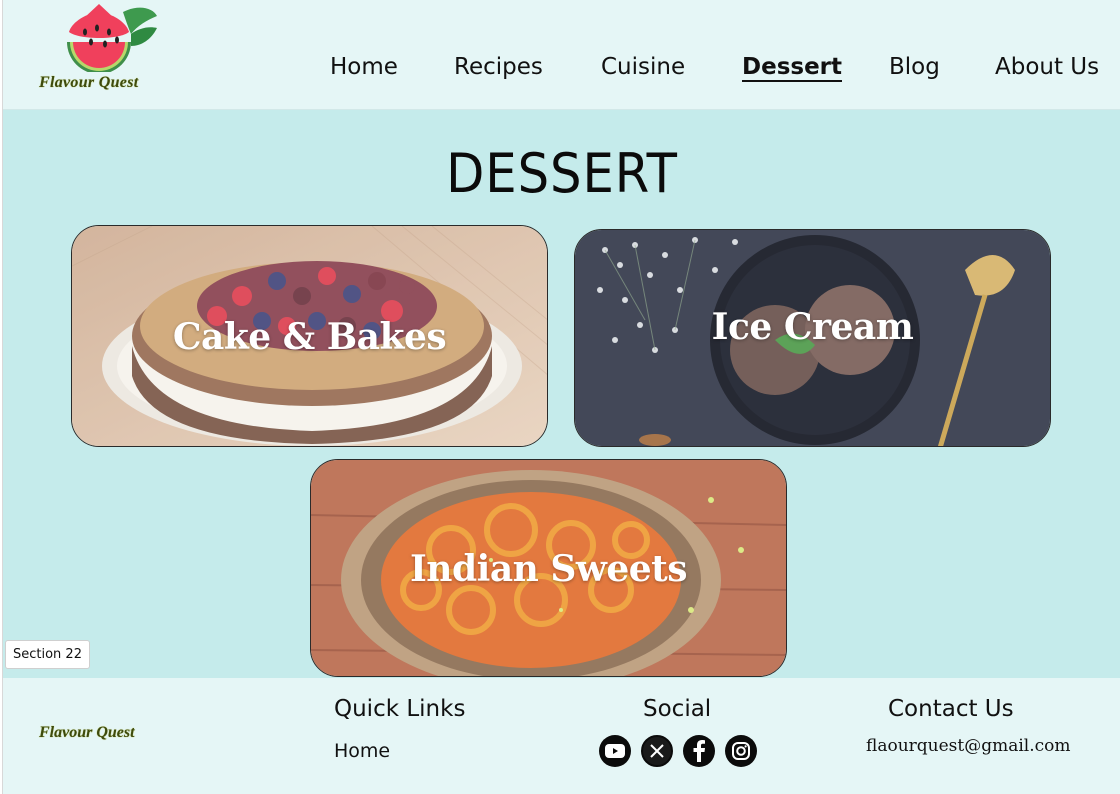 Image resolution: width=1120 pixels, height=794 pixels. Describe the element at coordinates (643, 67) in the screenshot. I see `nav-cuisine: Cuisine` at that location.